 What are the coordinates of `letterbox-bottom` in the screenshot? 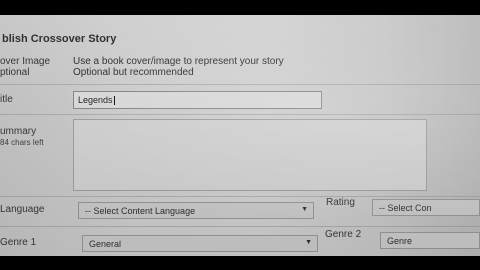 It's located at (240, 263).